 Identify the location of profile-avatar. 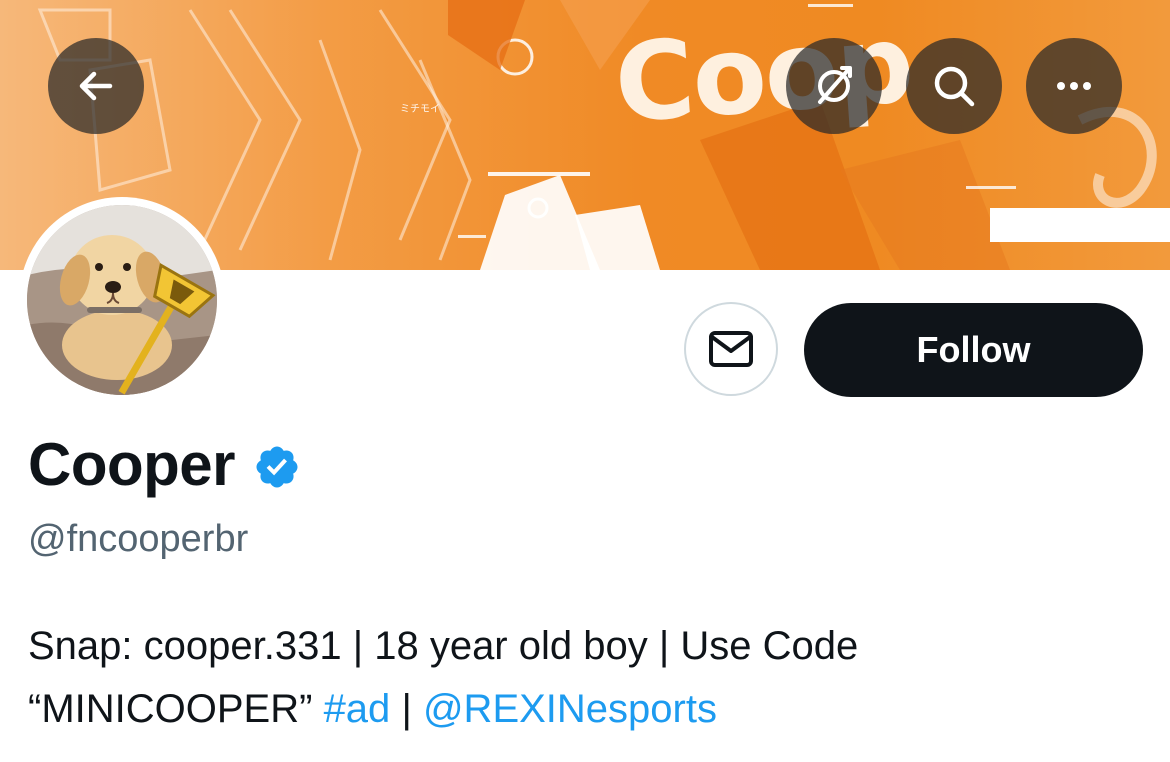
(122, 300).